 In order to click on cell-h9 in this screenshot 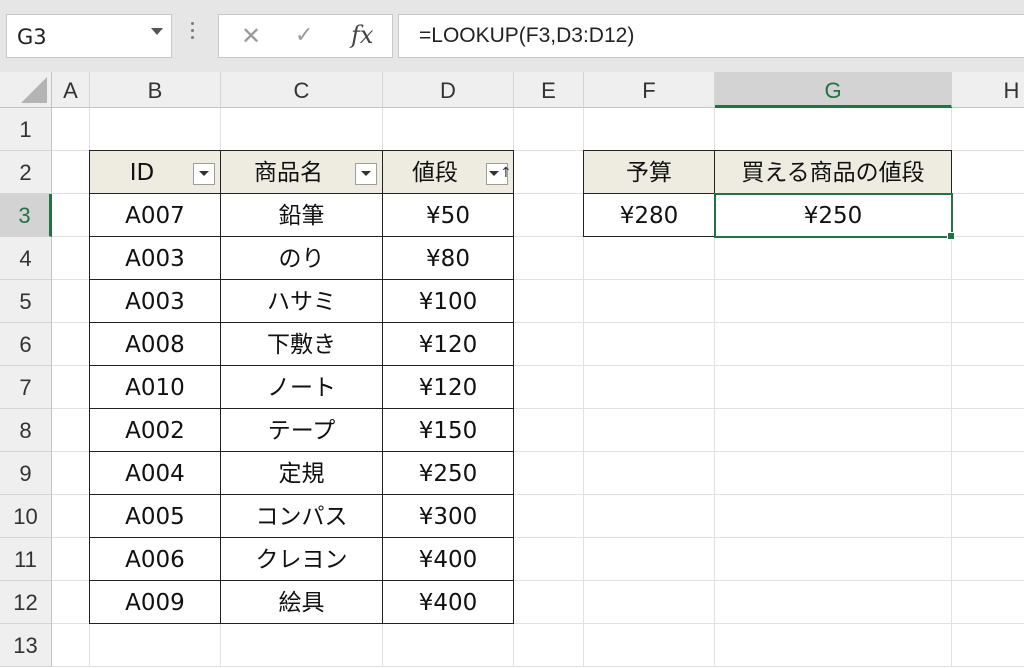, I will do `click(988, 473)`.